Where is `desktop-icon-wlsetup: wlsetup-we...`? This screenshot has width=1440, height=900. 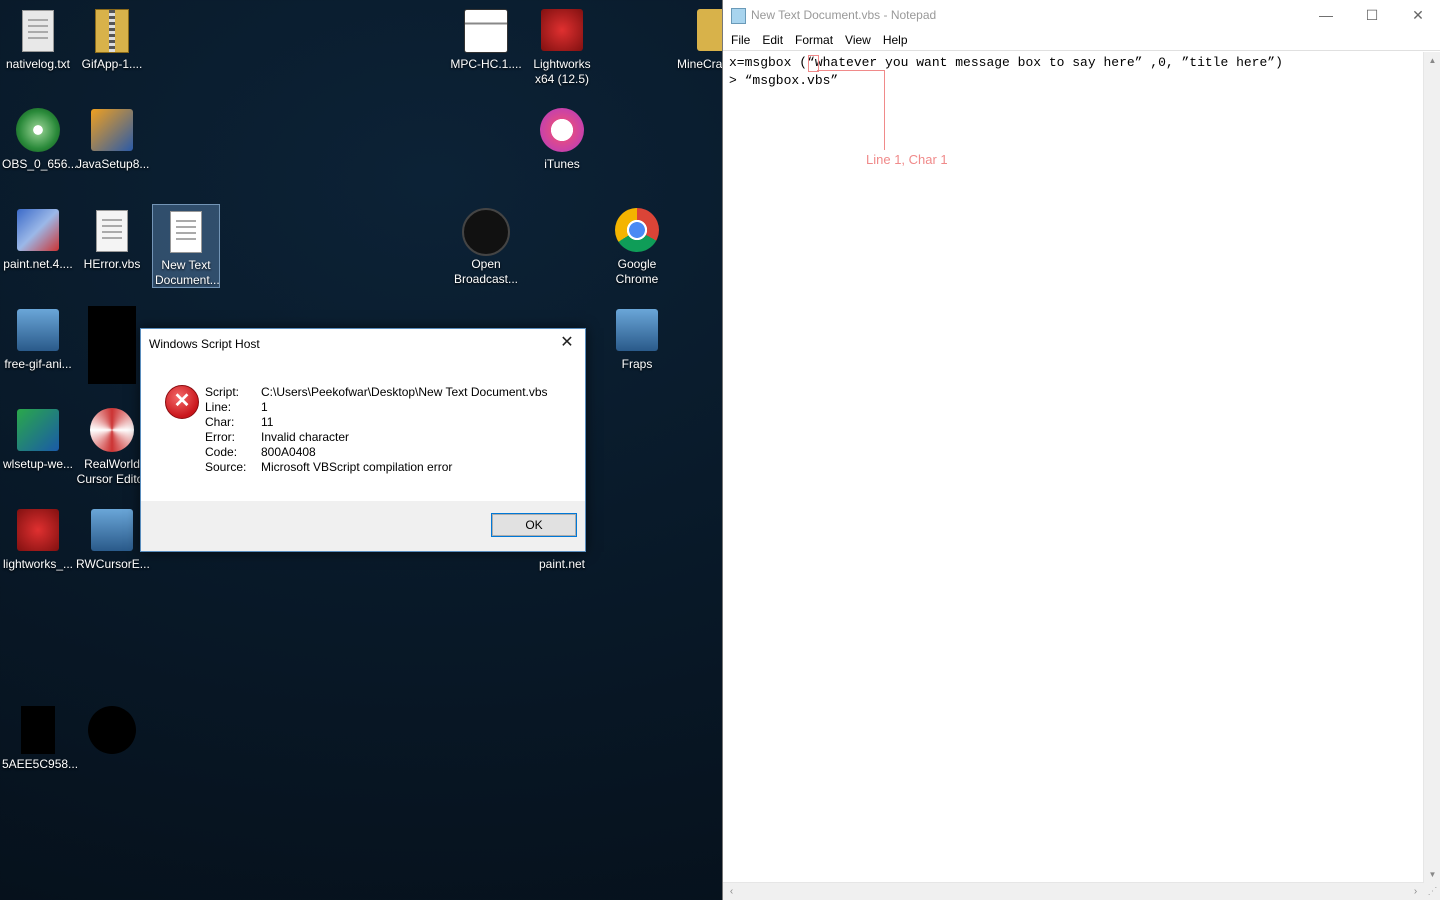 desktop-icon-wlsetup: wlsetup-we... is located at coordinates (38, 436).